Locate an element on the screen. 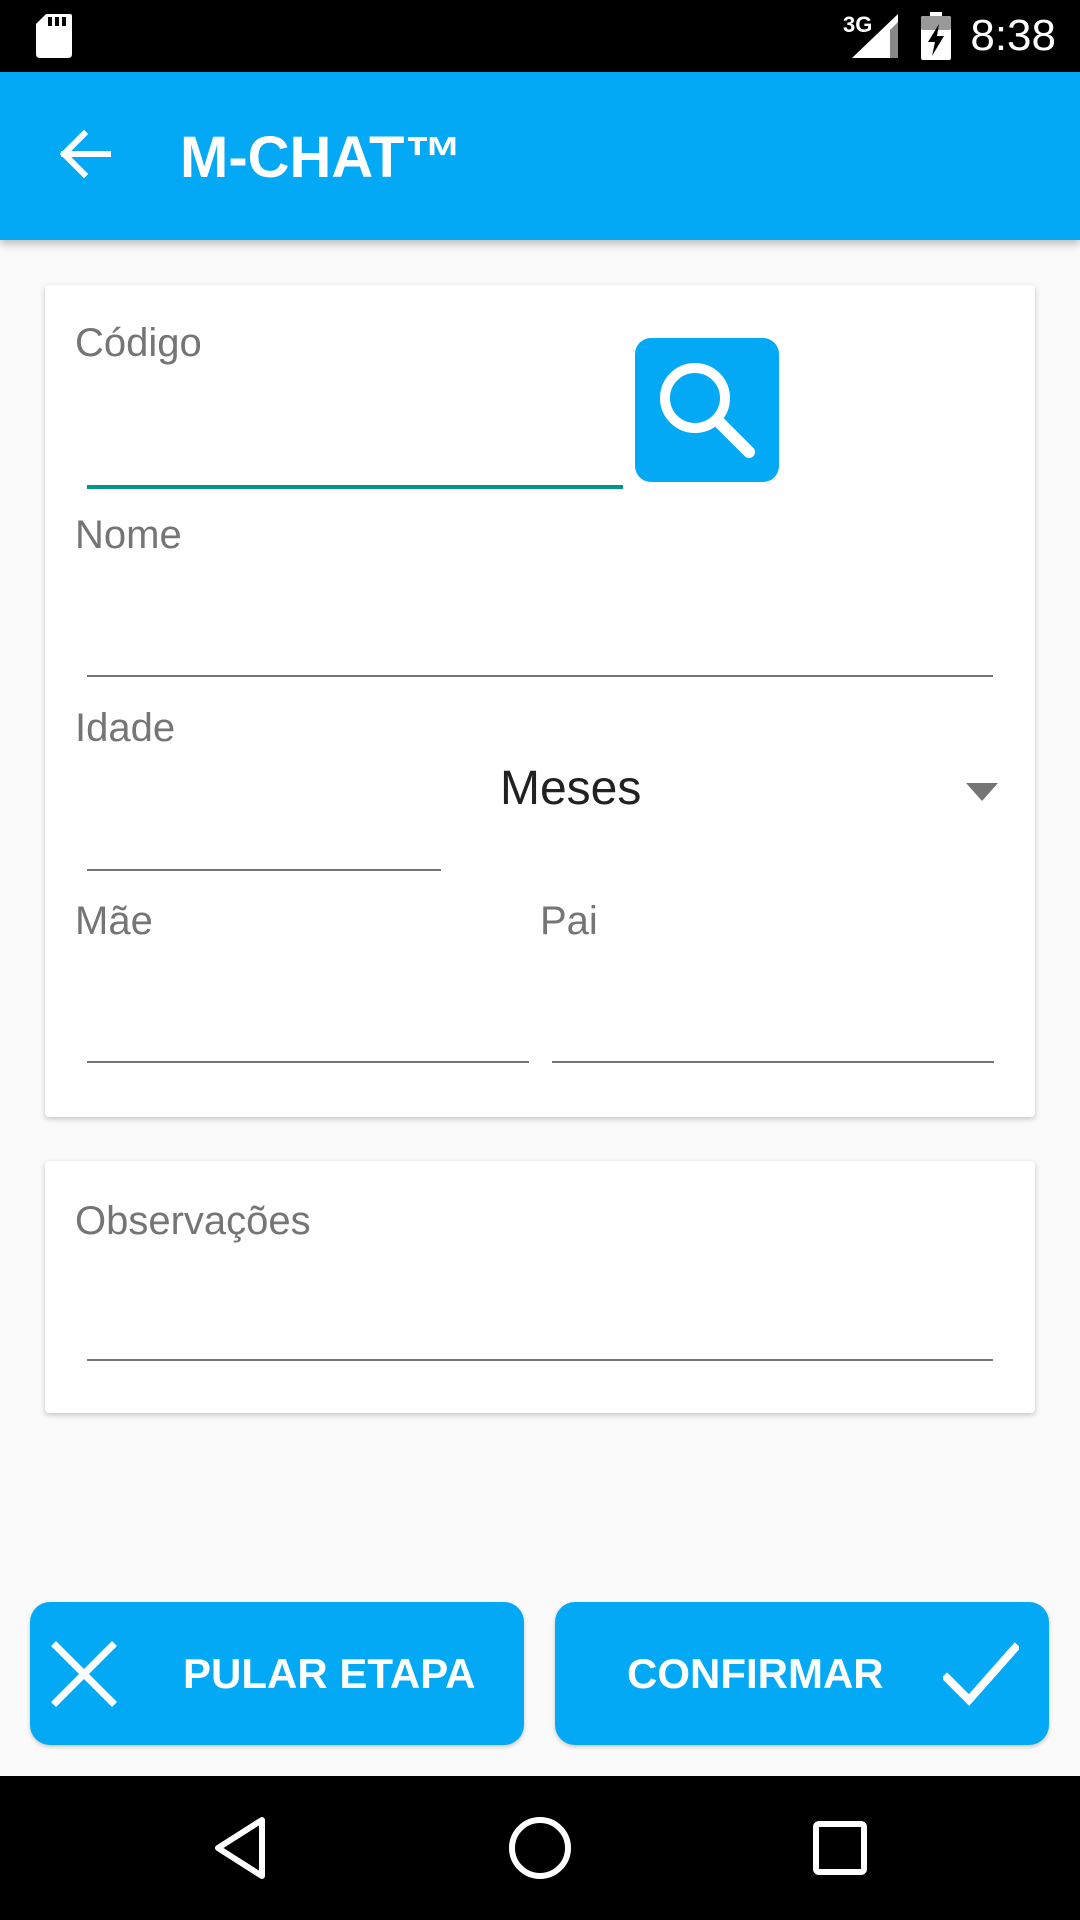 The height and width of the screenshot is (1920, 1080). clock-time: 8:38 is located at coordinates (1013, 35).